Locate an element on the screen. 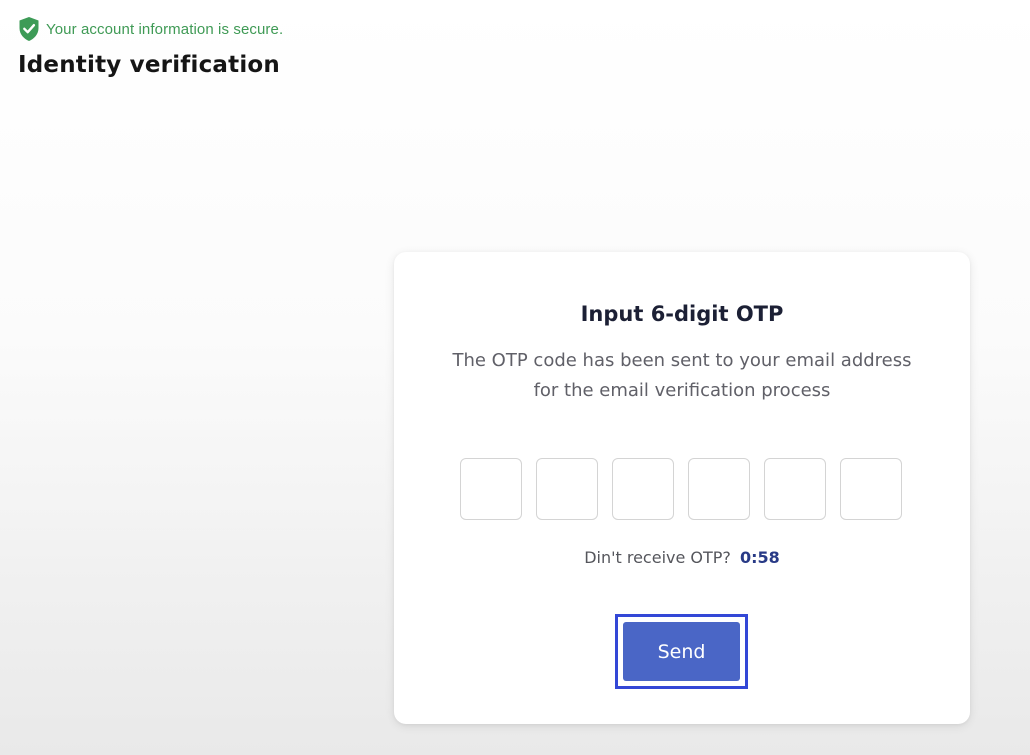 This screenshot has width=1030, height=755. page-title: Identity verification is located at coordinates (149, 65).